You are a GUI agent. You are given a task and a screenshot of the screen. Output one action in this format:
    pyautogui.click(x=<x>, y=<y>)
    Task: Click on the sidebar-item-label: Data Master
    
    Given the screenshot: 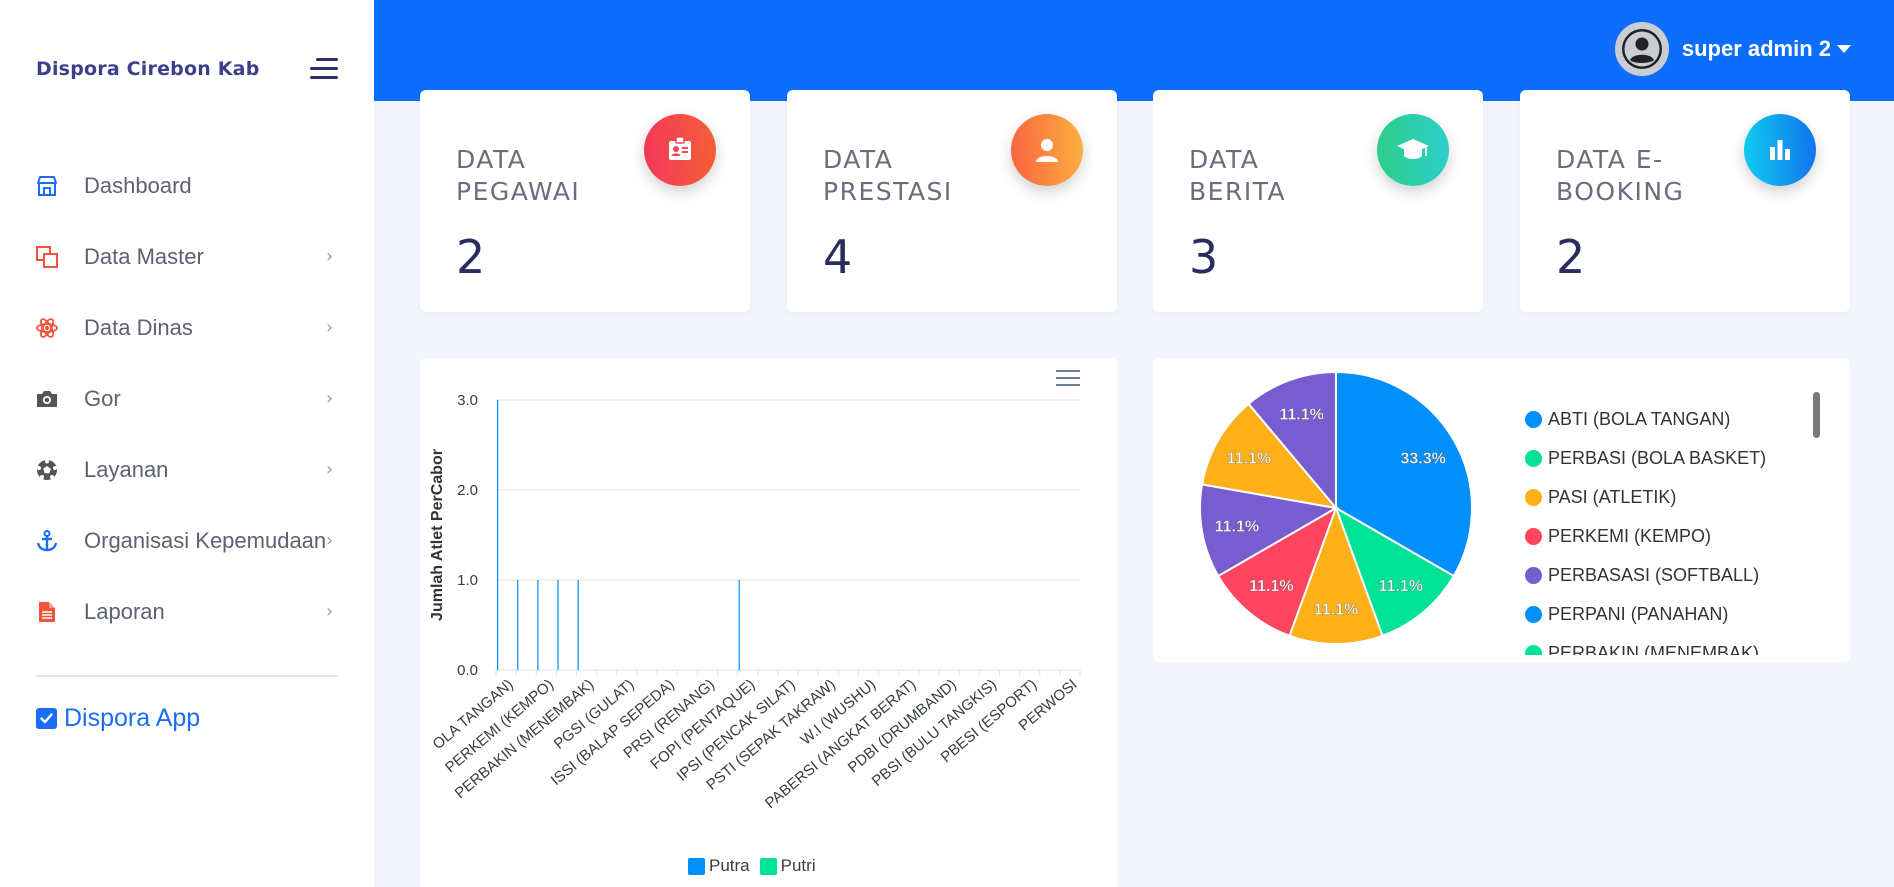 What is the action you would take?
    pyautogui.click(x=144, y=256)
    